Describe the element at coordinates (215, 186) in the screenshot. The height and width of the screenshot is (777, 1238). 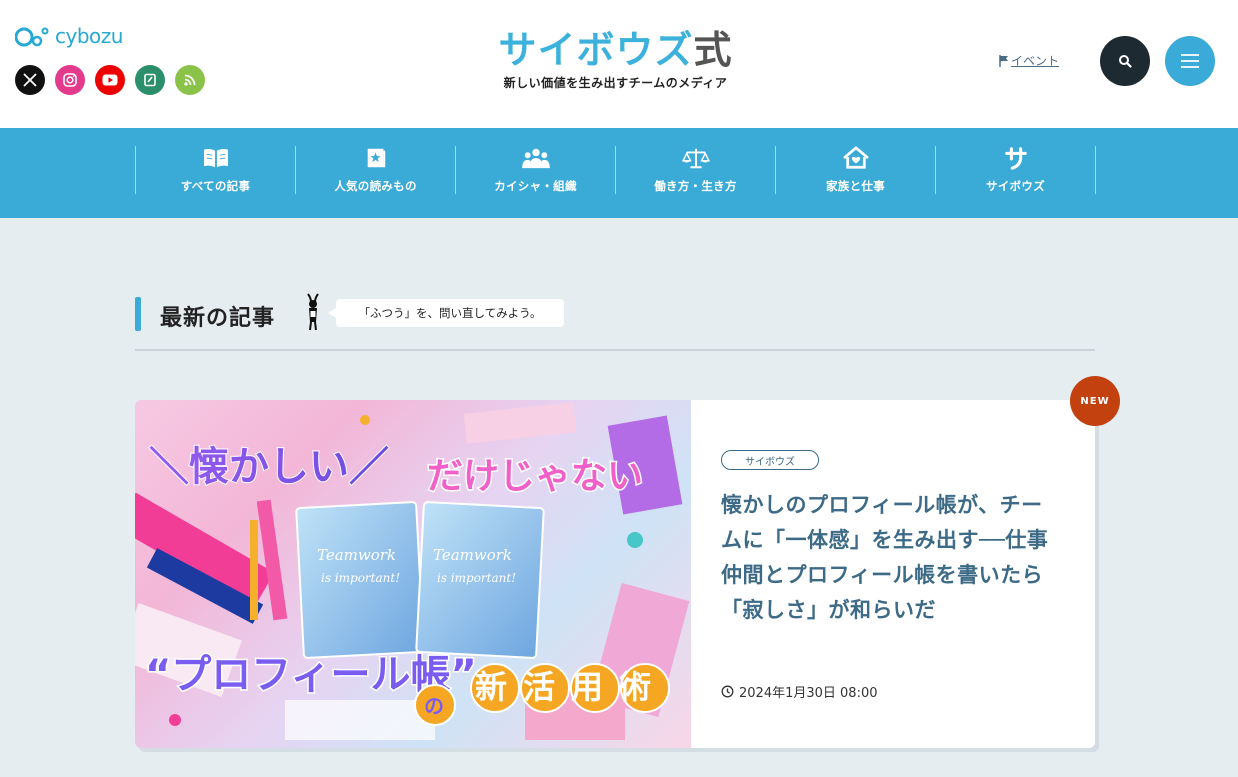
I see `nav-label: すべての記事` at that location.